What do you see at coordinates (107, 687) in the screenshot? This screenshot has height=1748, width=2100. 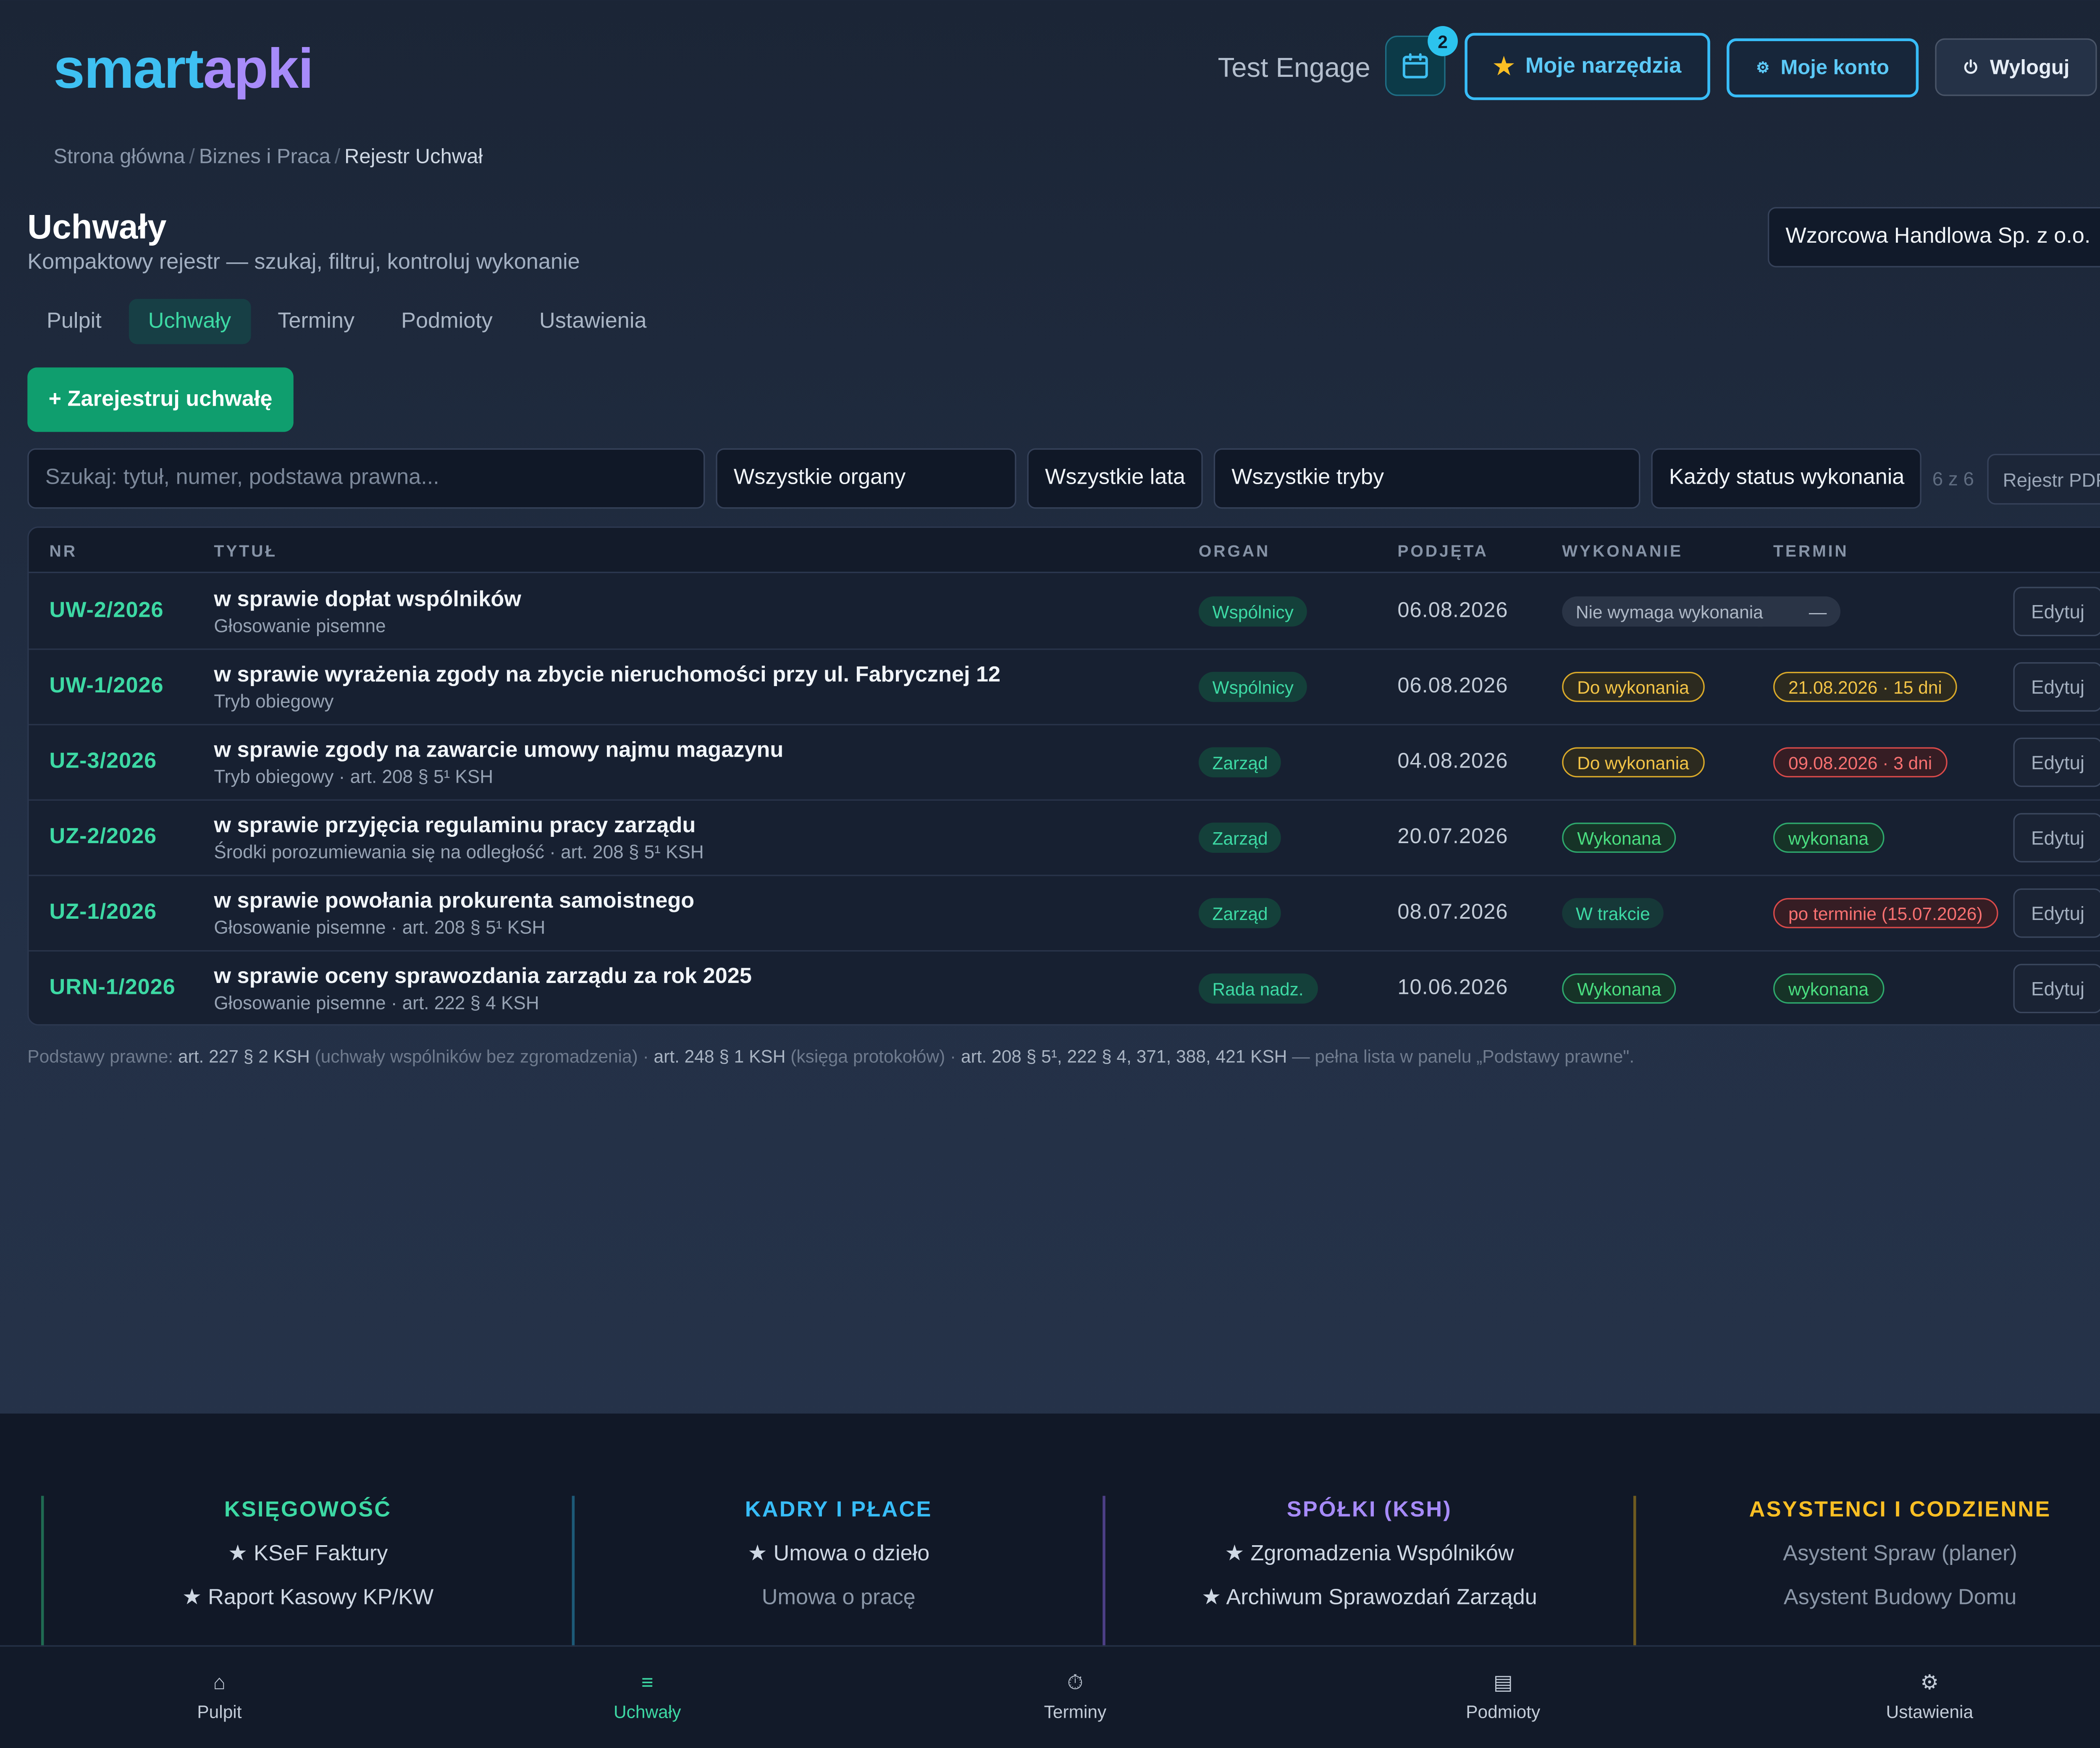 I see `resolution-number: UW-1/2026` at bounding box center [107, 687].